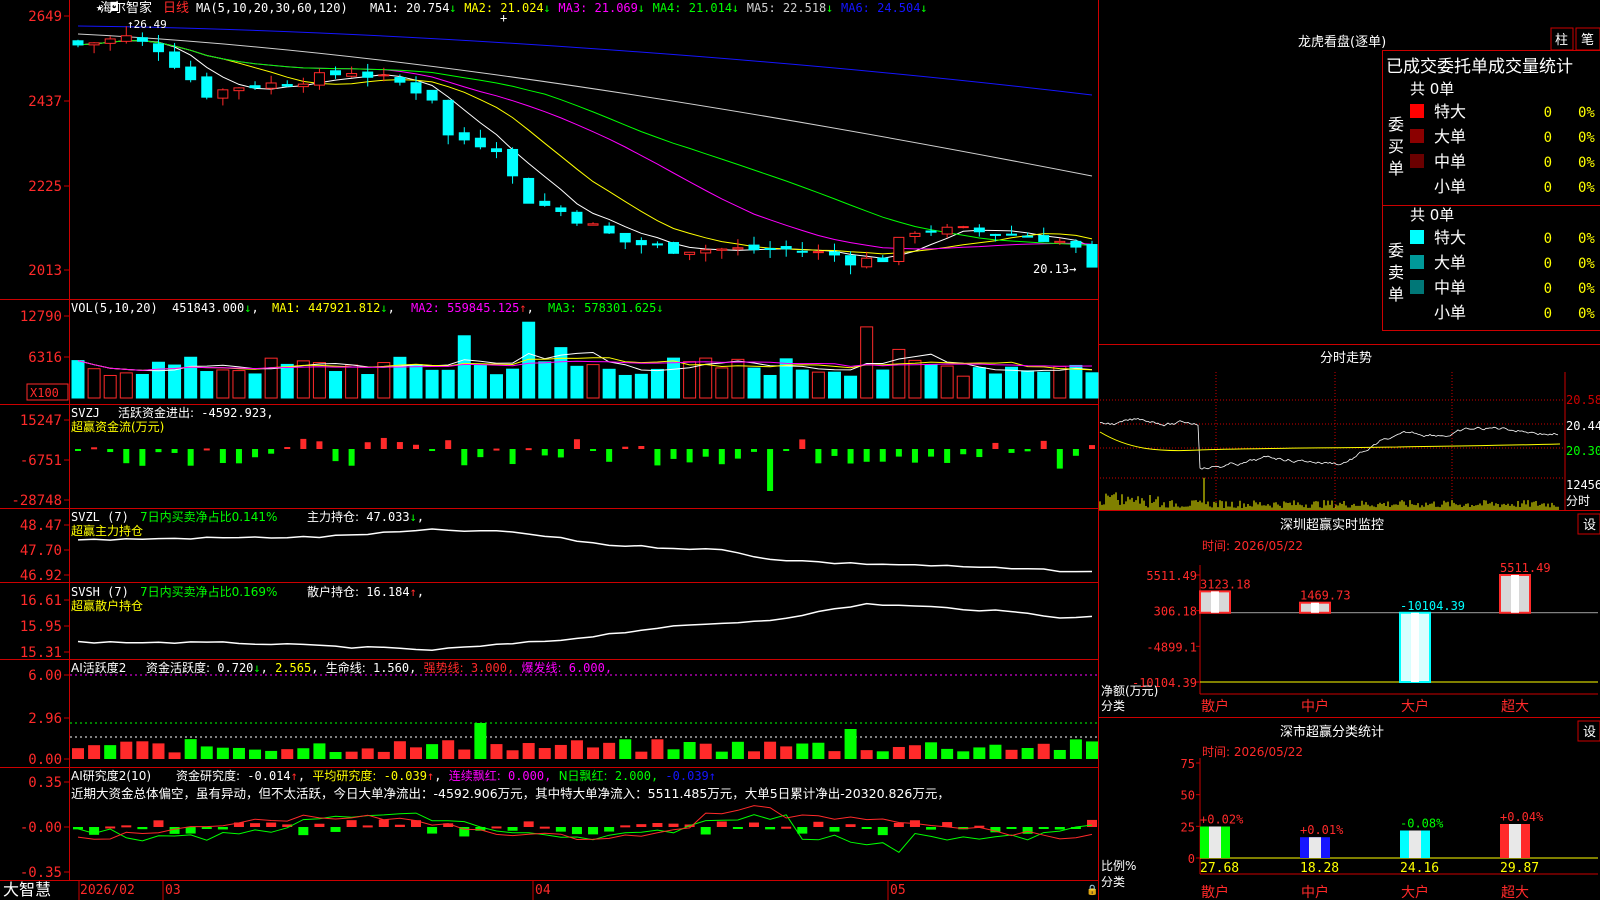 The width and height of the screenshot is (1600, 900). What do you see at coordinates (126, 8) in the screenshot?
I see `stock-name: 海尔智家` at bounding box center [126, 8].